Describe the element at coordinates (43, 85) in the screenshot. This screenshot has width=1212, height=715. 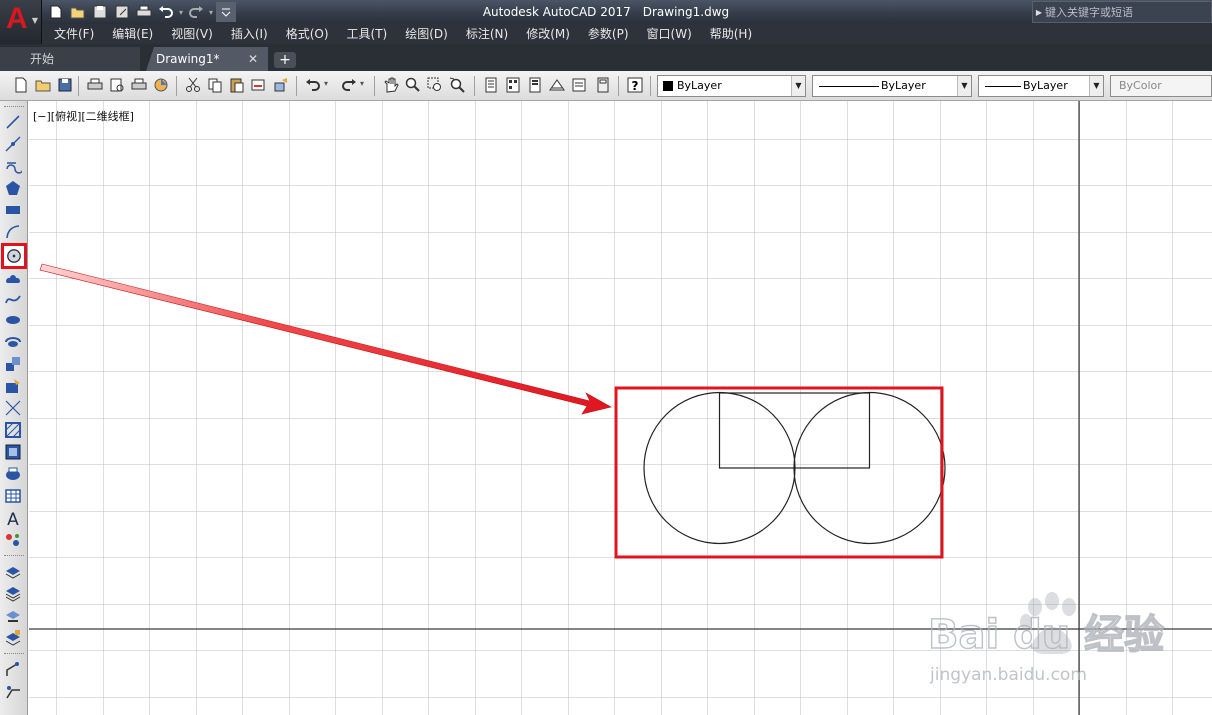
I see `open-icon` at that location.